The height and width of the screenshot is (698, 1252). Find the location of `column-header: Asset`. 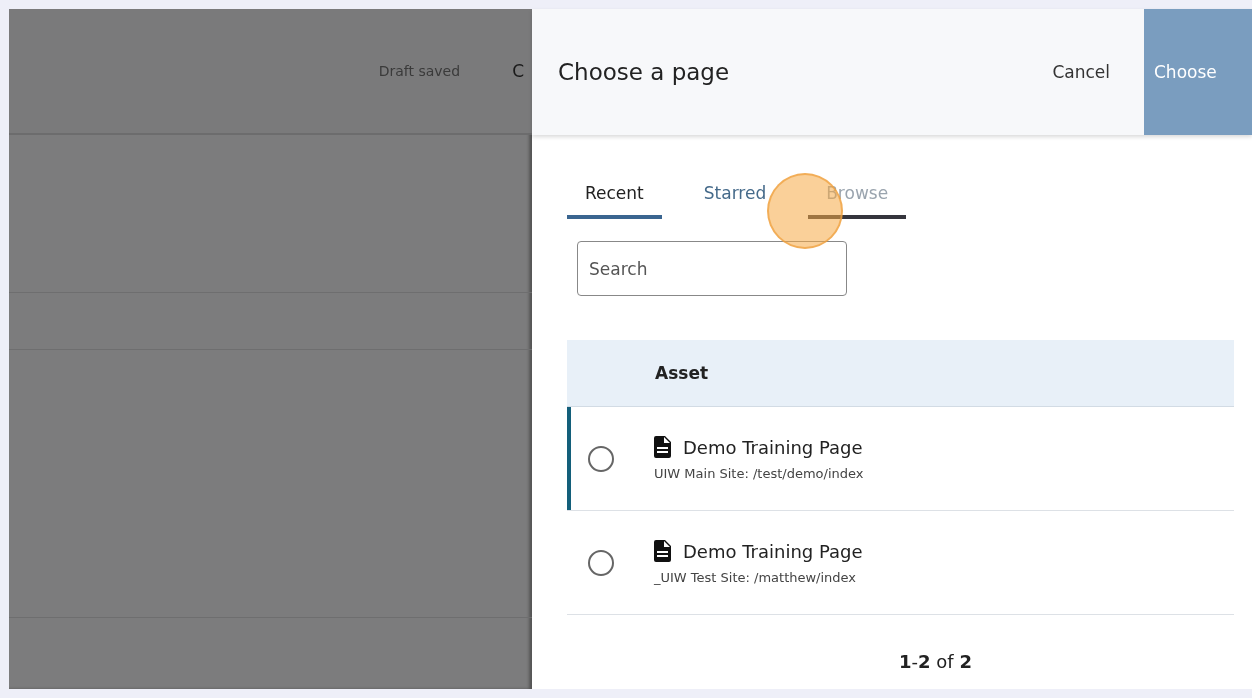

column-header: Asset is located at coordinates (900, 373).